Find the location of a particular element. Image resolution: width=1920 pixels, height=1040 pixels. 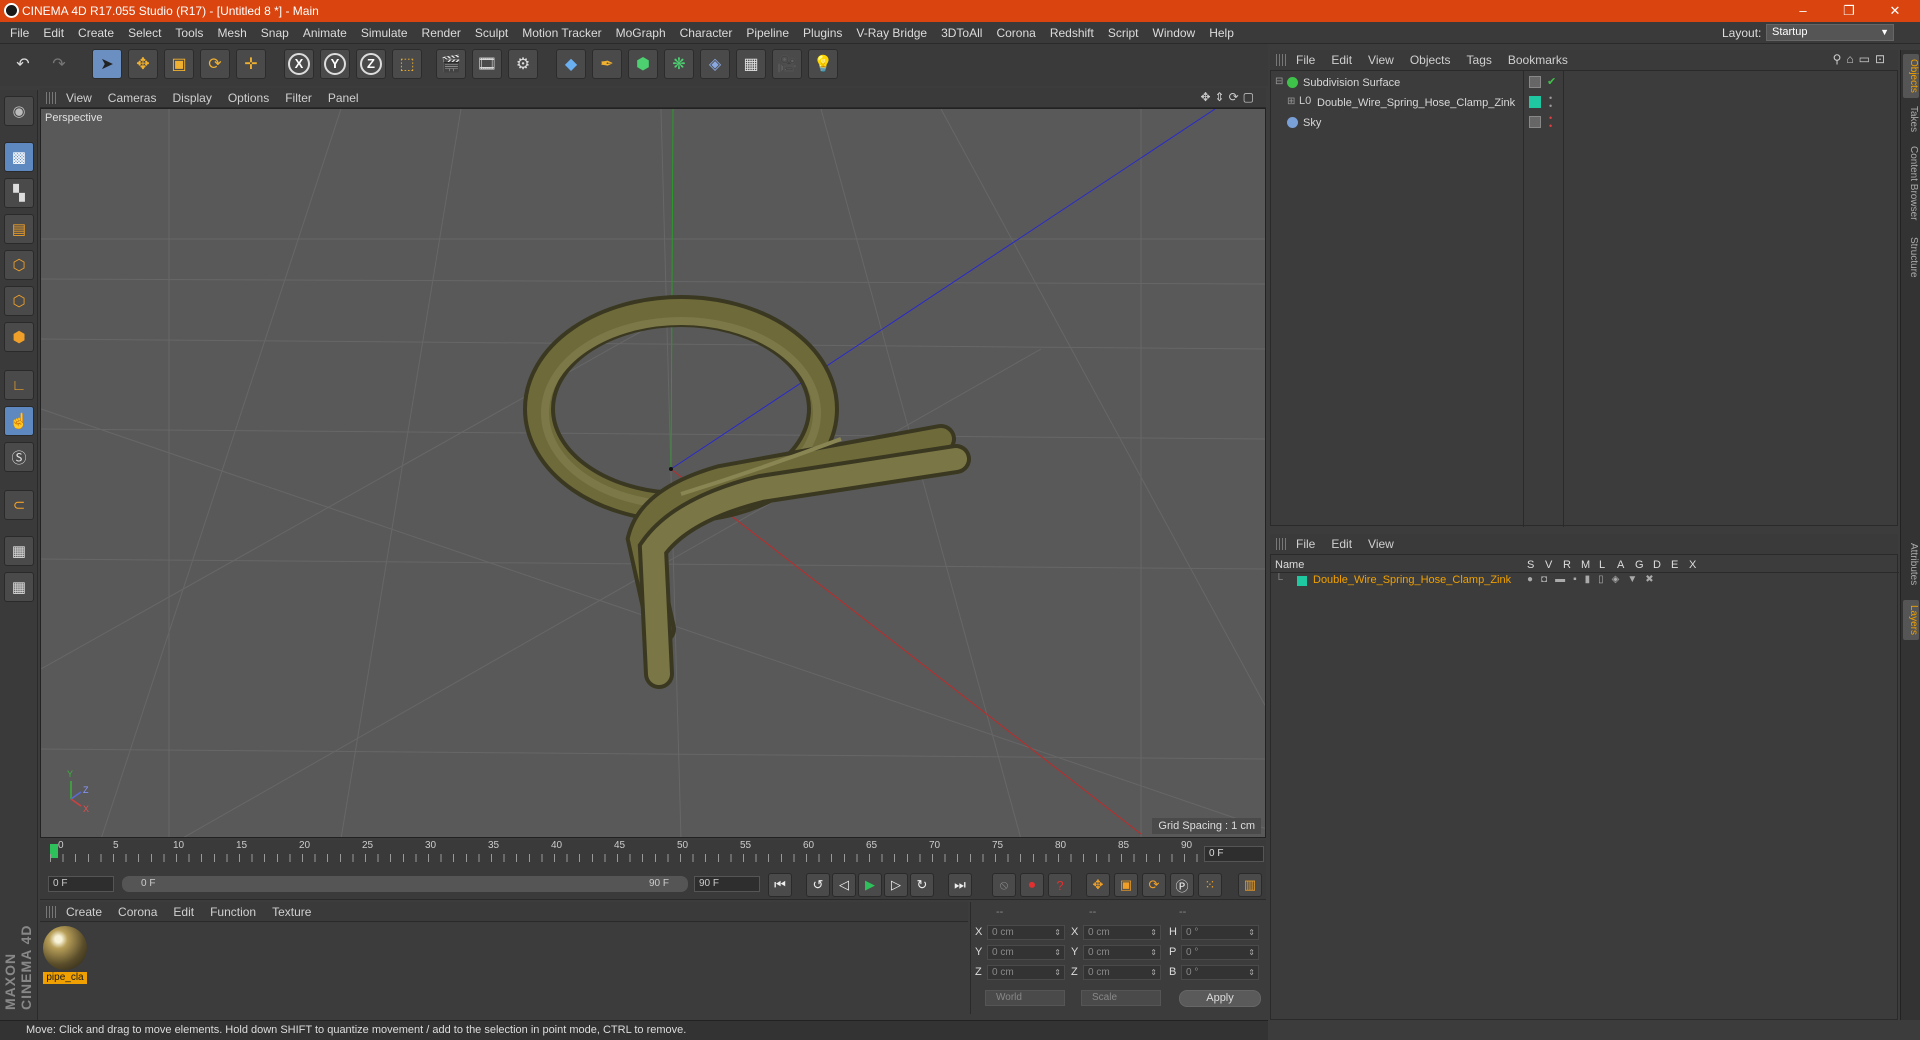

expand-icon: ⊞ is located at coordinates (1291, 101).